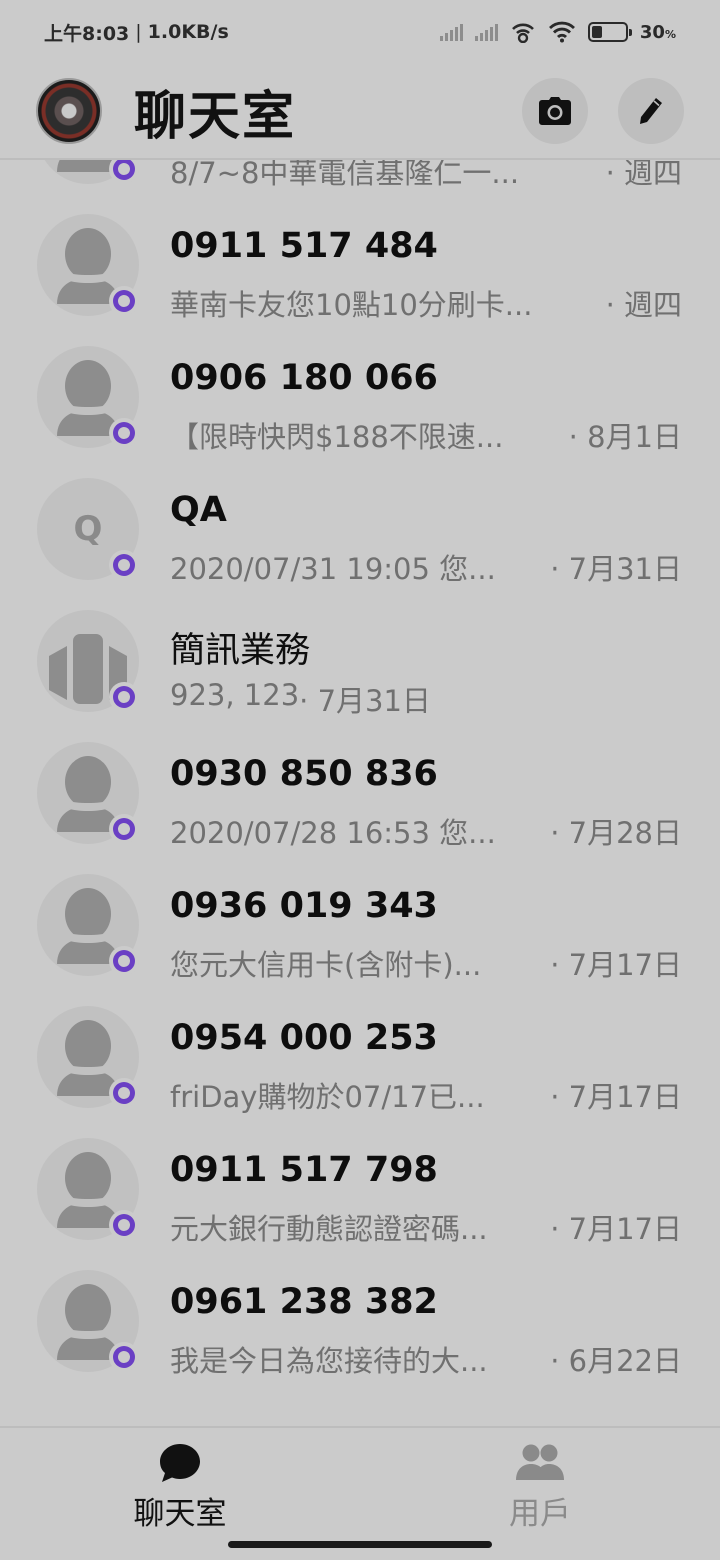 The height and width of the screenshot is (1560, 720). What do you see at coordinates (360, 1544) in the screenshot?
I see `home-indicator` at bounding box center [360, 1544].